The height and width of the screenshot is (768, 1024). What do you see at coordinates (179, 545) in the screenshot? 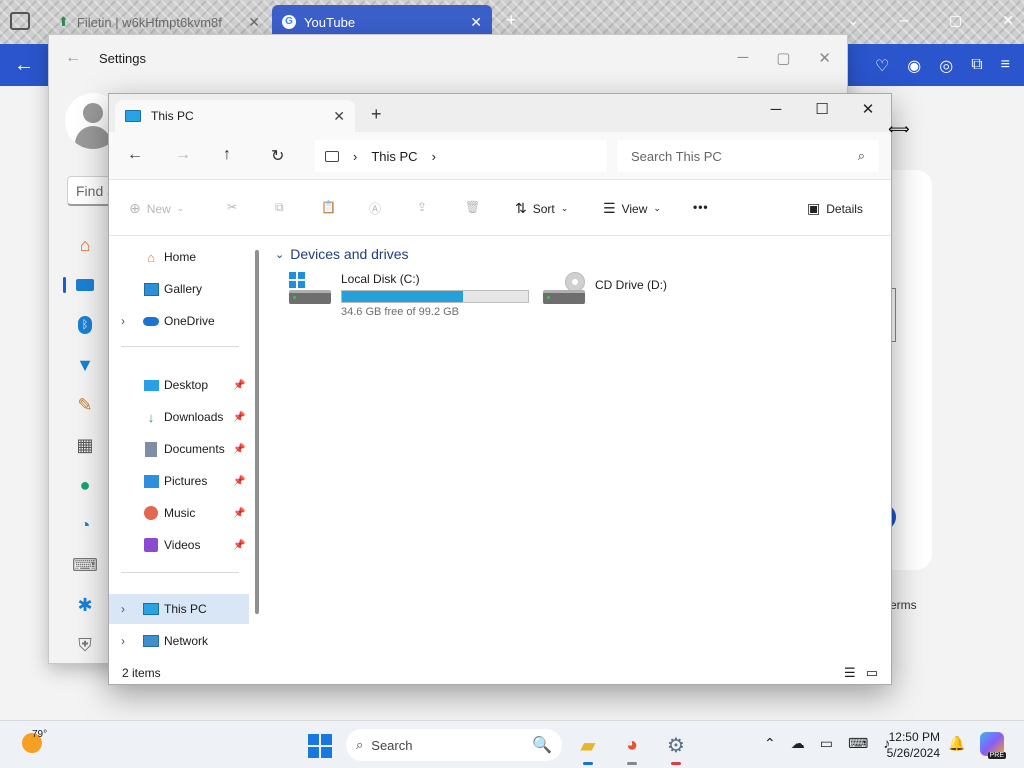
I see `sidebar-item-videos: Videos 📌` at bounding box center [179, 545].